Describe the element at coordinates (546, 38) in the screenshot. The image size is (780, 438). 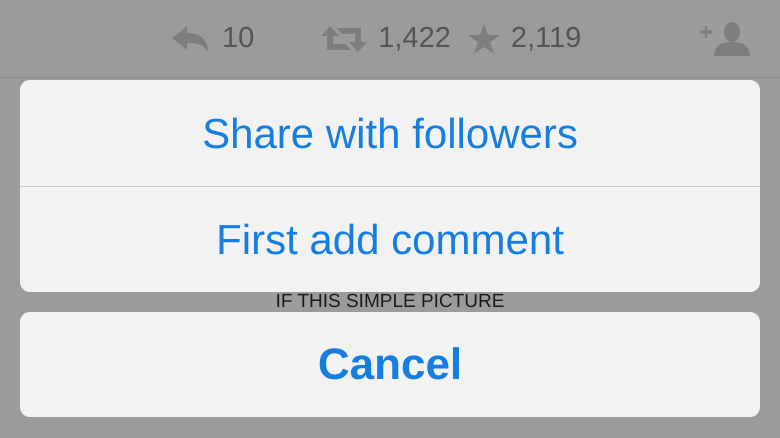
I see `favorite-count: 2,119` at that location.